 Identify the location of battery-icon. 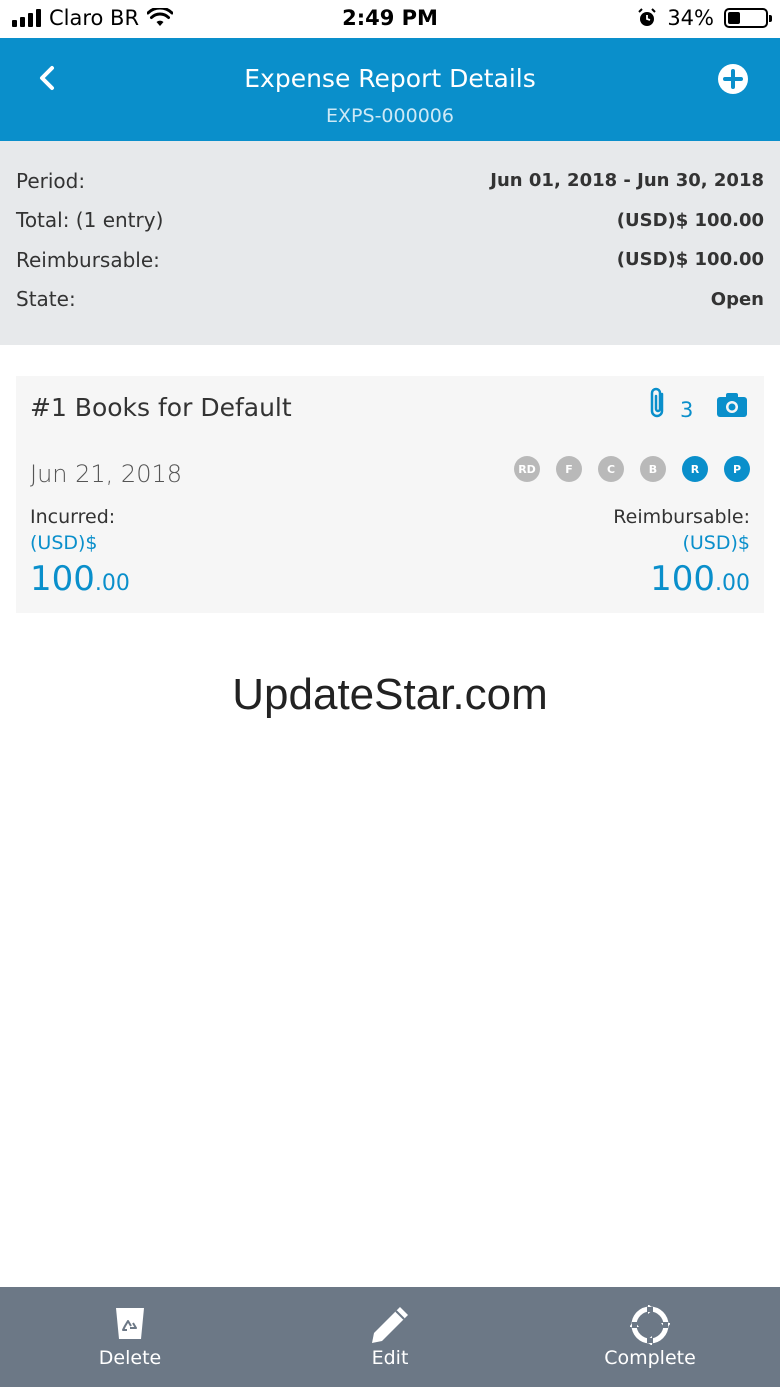
(748, 18).